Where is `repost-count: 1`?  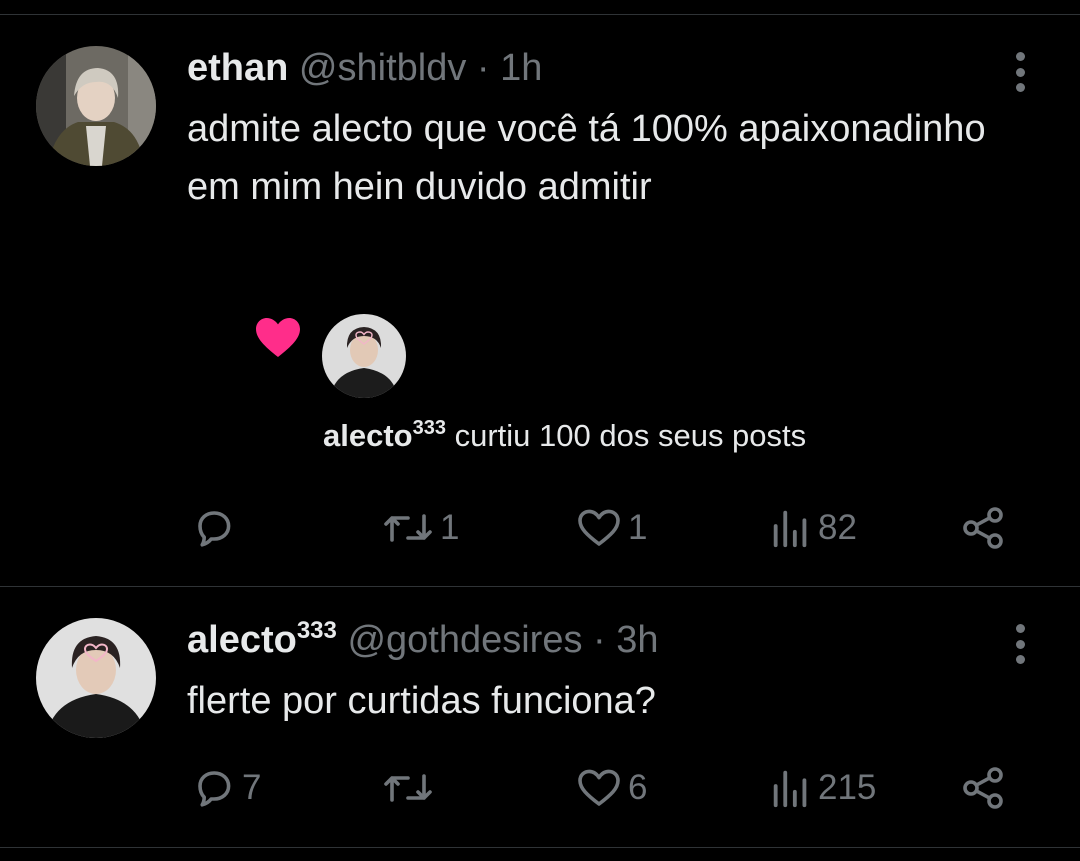 repost-count: 1 is located at coordinates (450, 527).